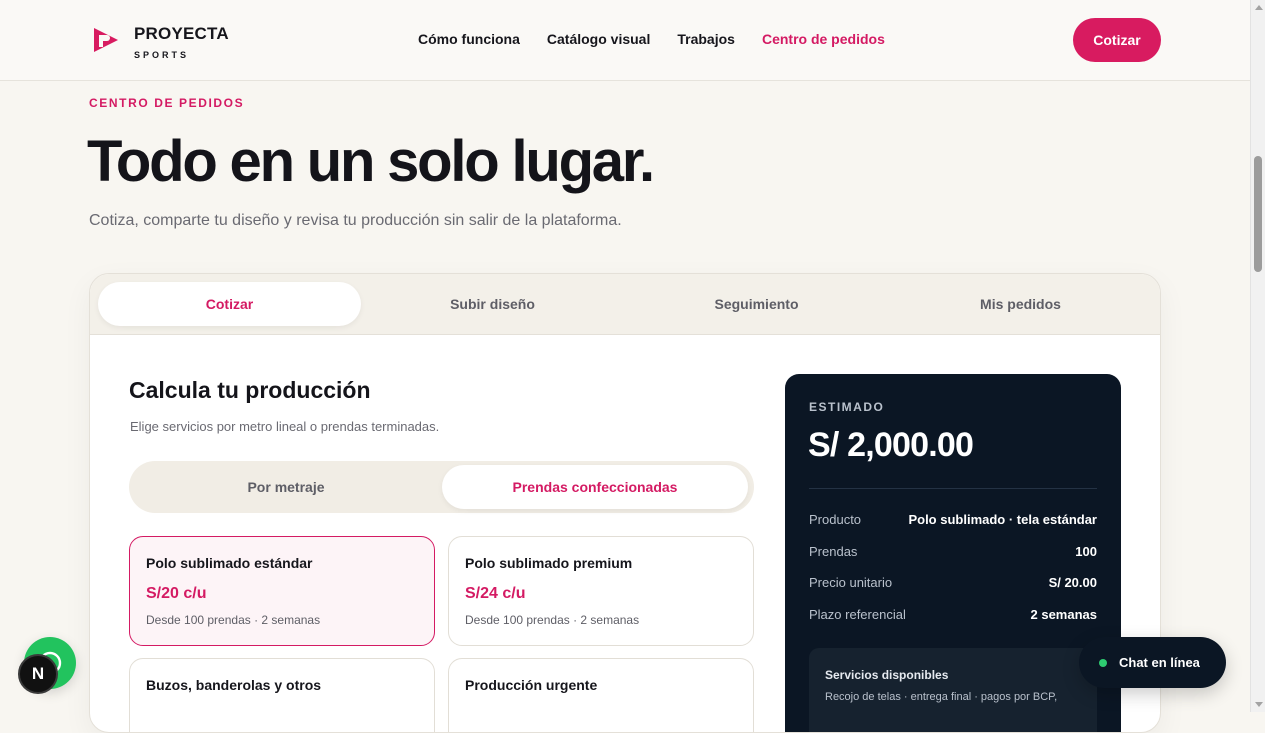 Image resolution: width=1265 pixels, height=733 pixels. Describe the element at coordinates (835, 519) in the screenshot. I see `estimate-key: Producto` at that location.